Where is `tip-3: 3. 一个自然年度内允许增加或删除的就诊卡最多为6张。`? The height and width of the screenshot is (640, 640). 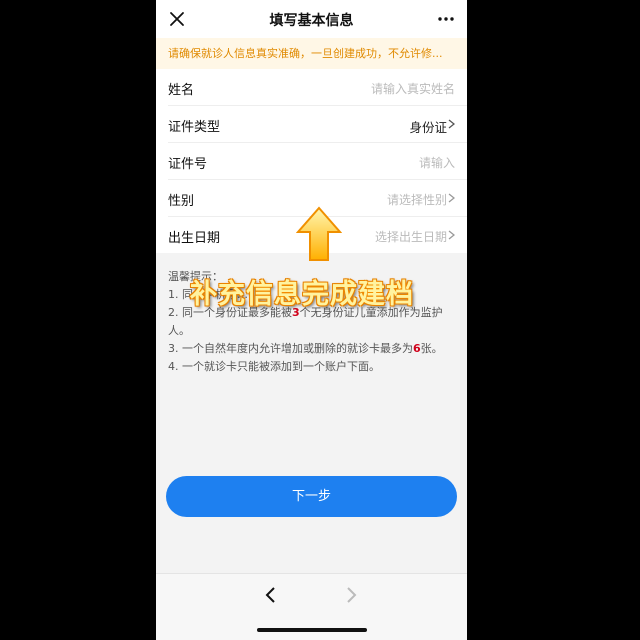
tip-3: 3. 一个自然年度内允许增加或删除的就诊卡最多为6张。 is located at coordinates (313, 349).